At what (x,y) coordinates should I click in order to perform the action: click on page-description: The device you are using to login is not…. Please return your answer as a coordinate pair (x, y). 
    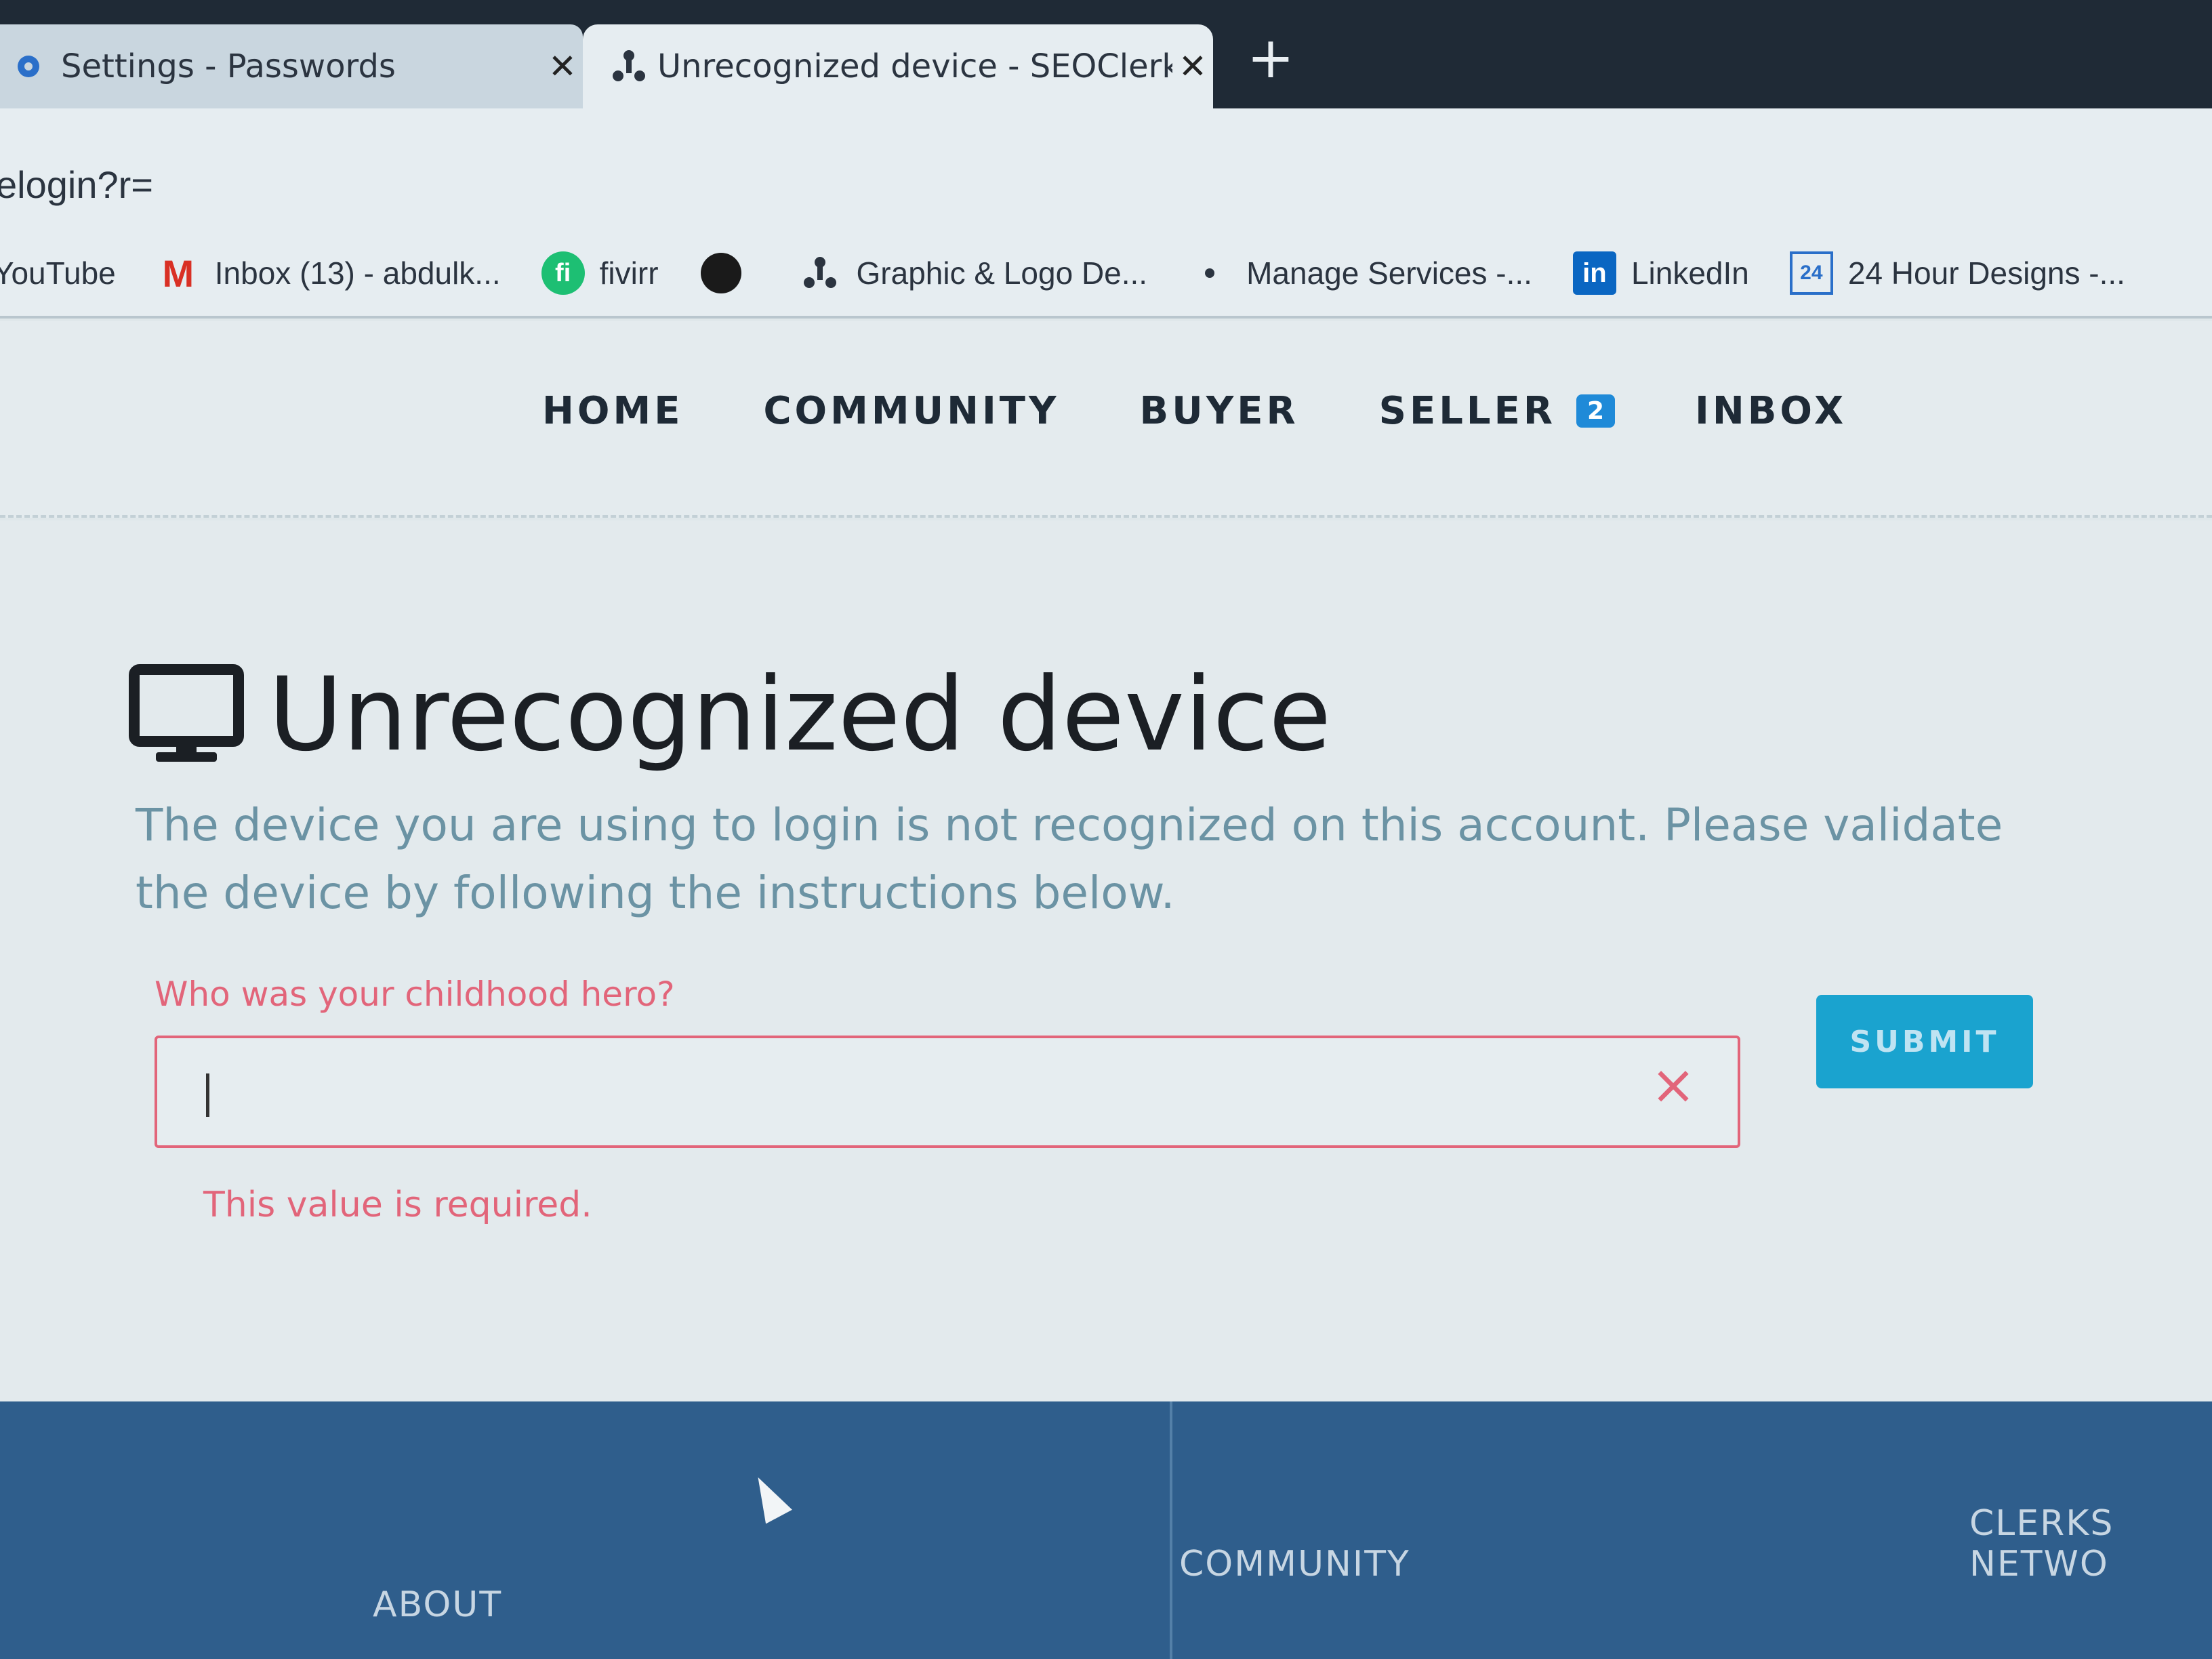
    Looking at the image, I should click on (1069, 859).